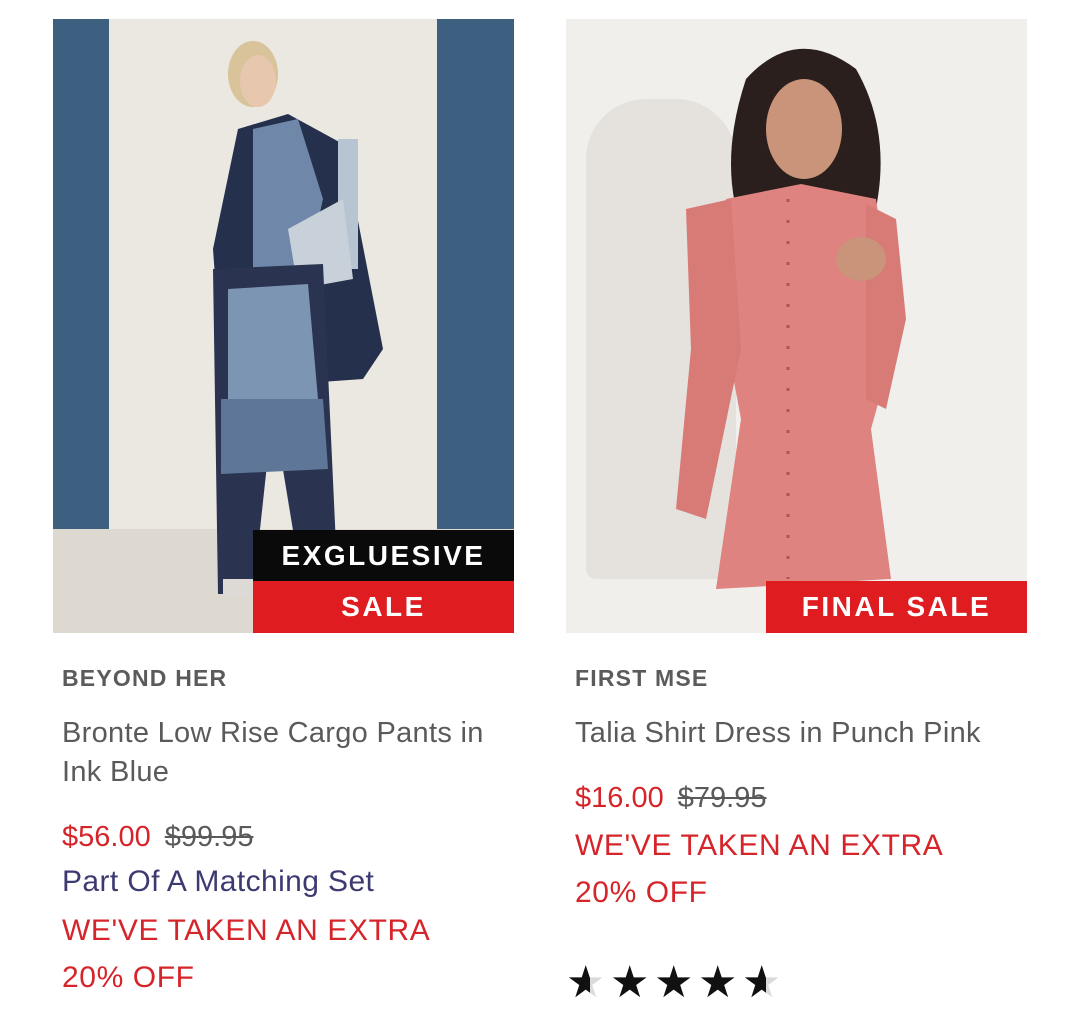 The image size is (1080, 1035). I want to click on rating-stars: ★ ★ ★ ★ ★ ★ ★, so click(676, 983).